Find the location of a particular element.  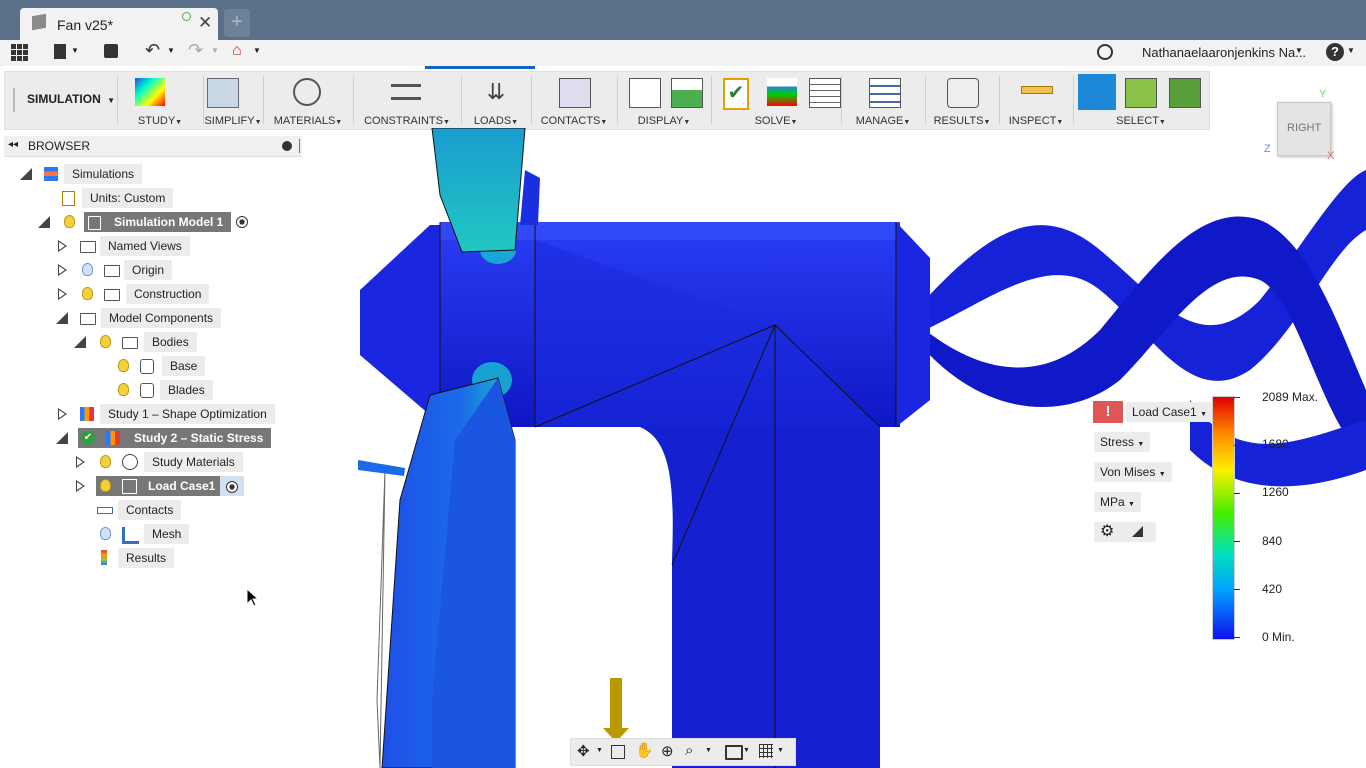

tree-item-construction: Construction is located at coordinates (156, 294).